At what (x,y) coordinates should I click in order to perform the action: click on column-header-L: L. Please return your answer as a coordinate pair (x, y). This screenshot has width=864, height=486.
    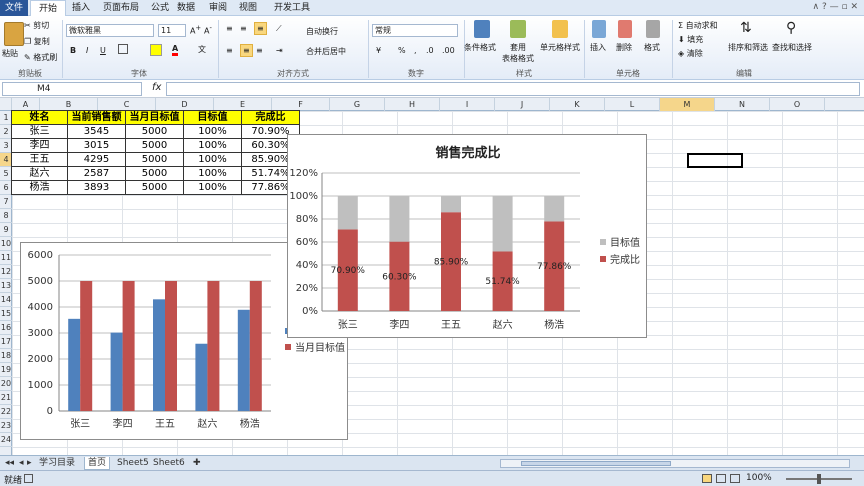
    Looking at the image, I should click on (632, 104).